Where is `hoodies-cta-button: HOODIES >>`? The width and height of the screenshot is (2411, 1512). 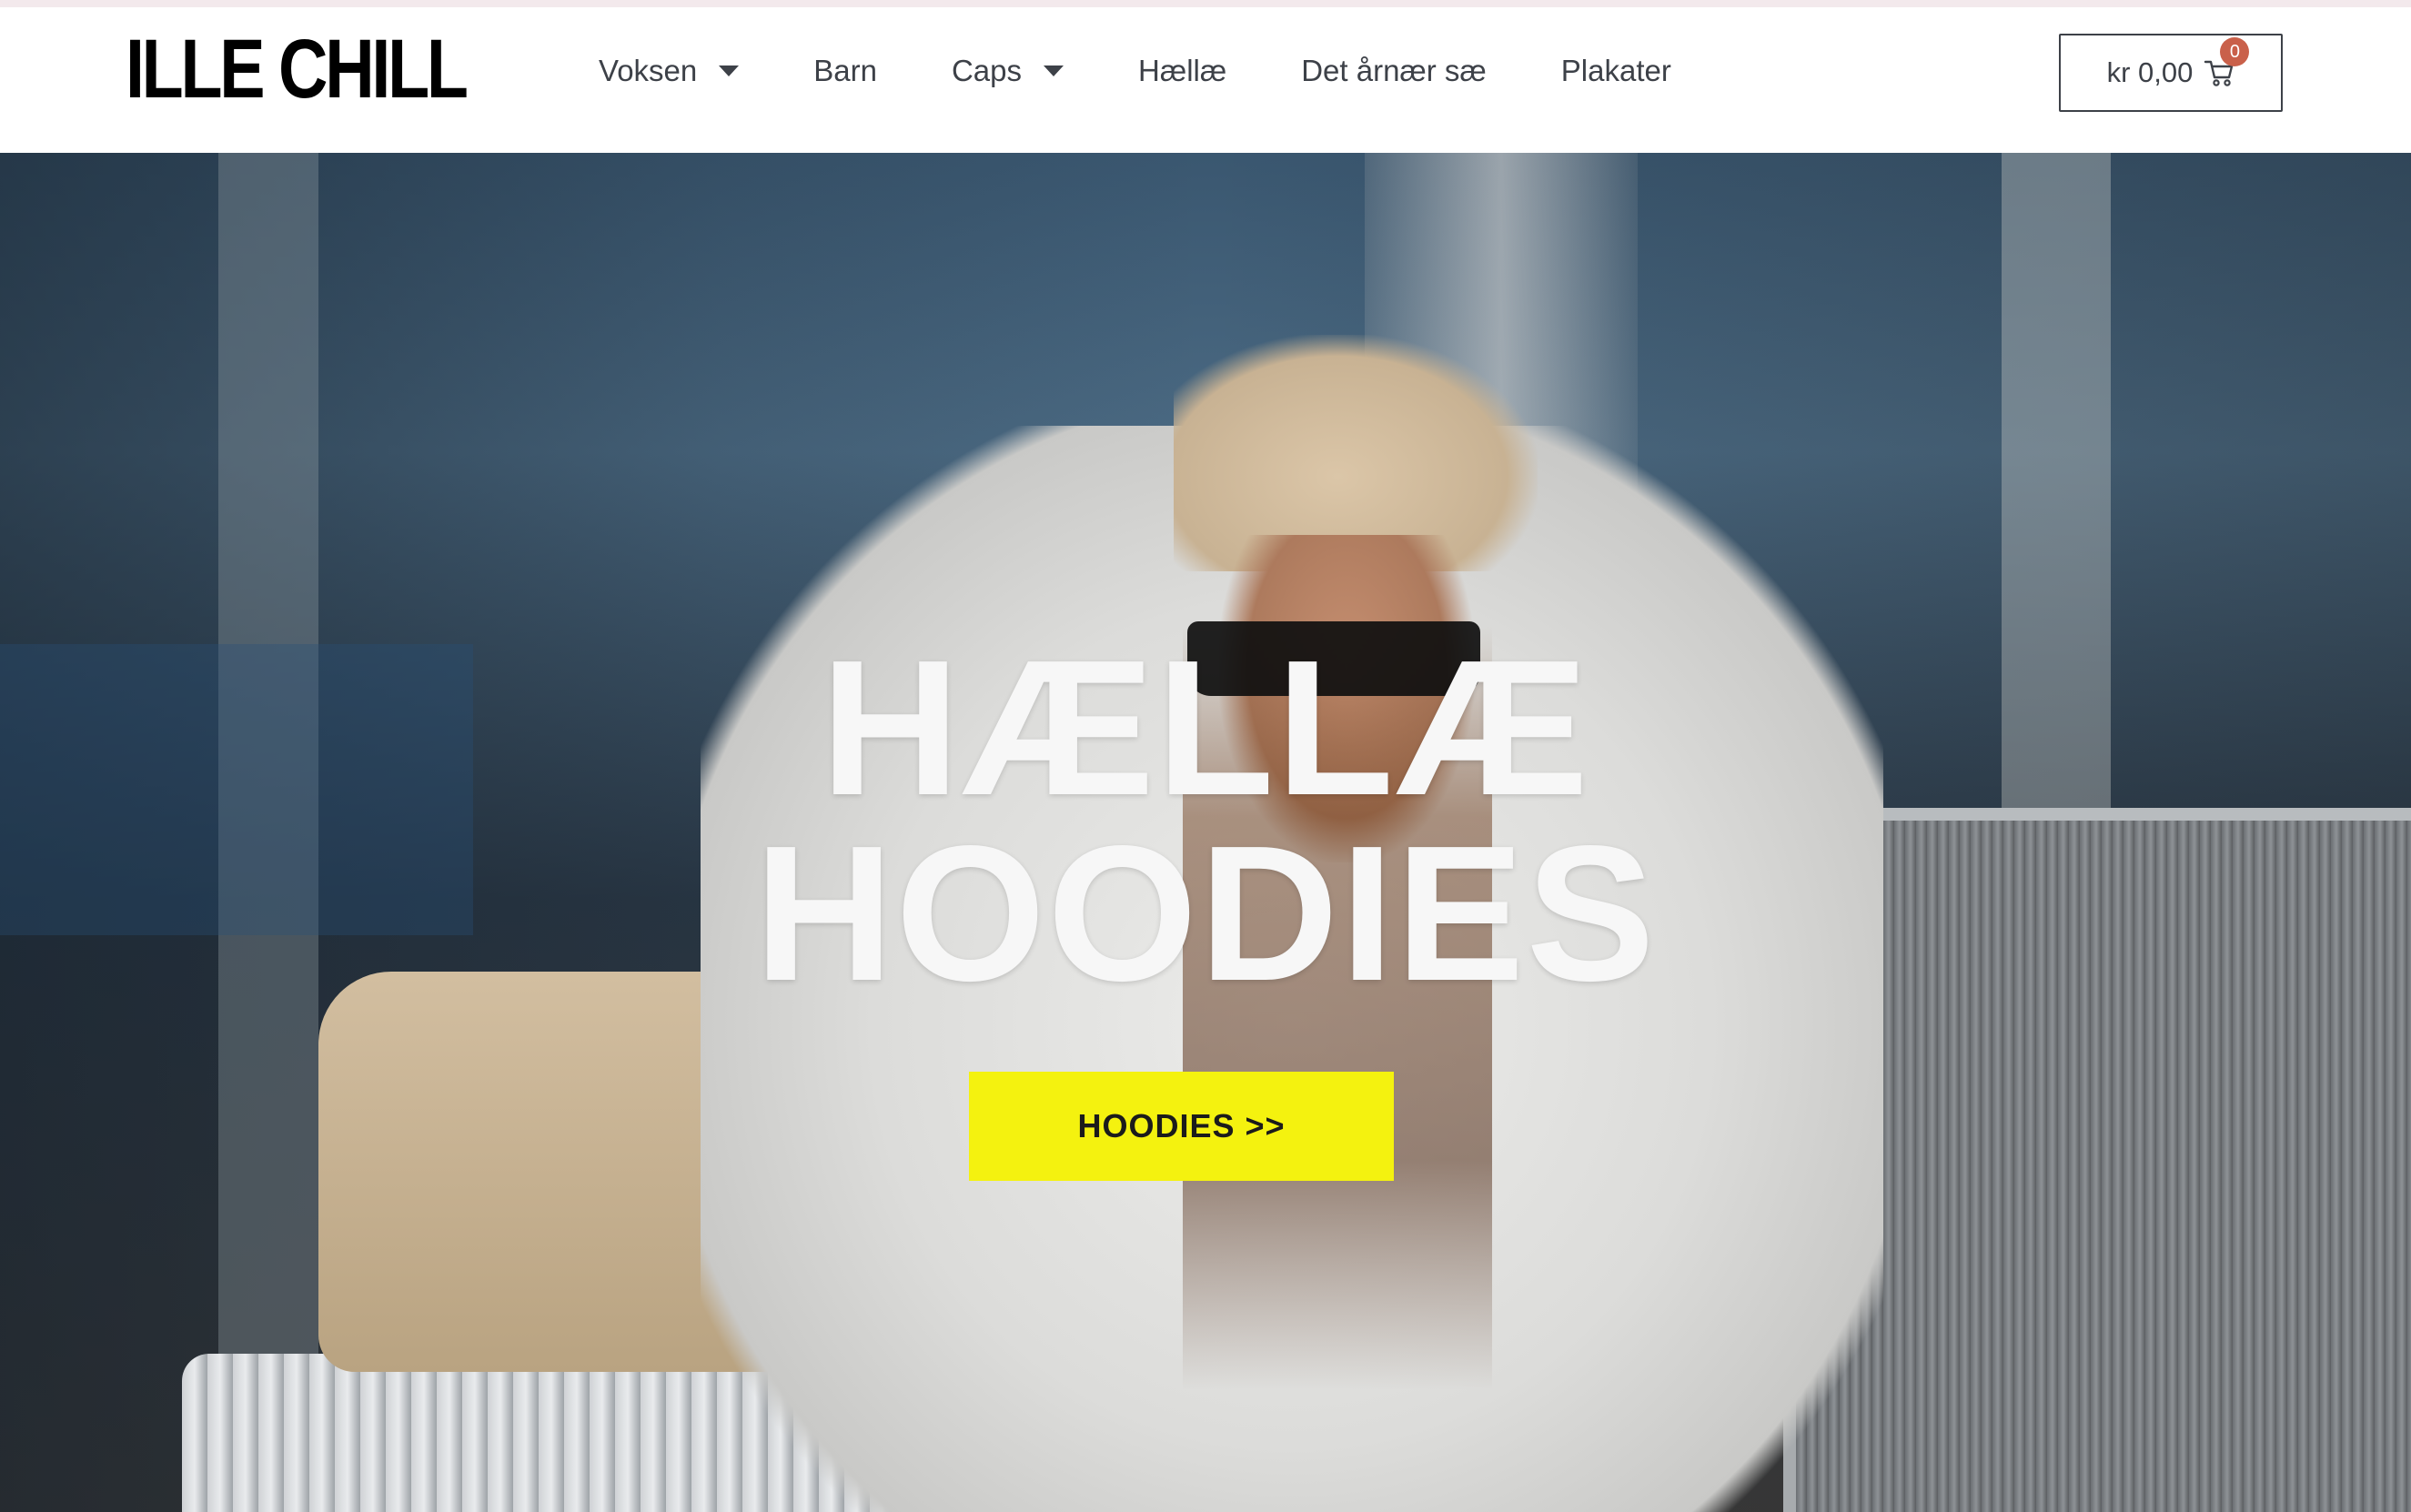
hoodies-cta-button: HOODIES >> is located at coordinates (1181, 1127).